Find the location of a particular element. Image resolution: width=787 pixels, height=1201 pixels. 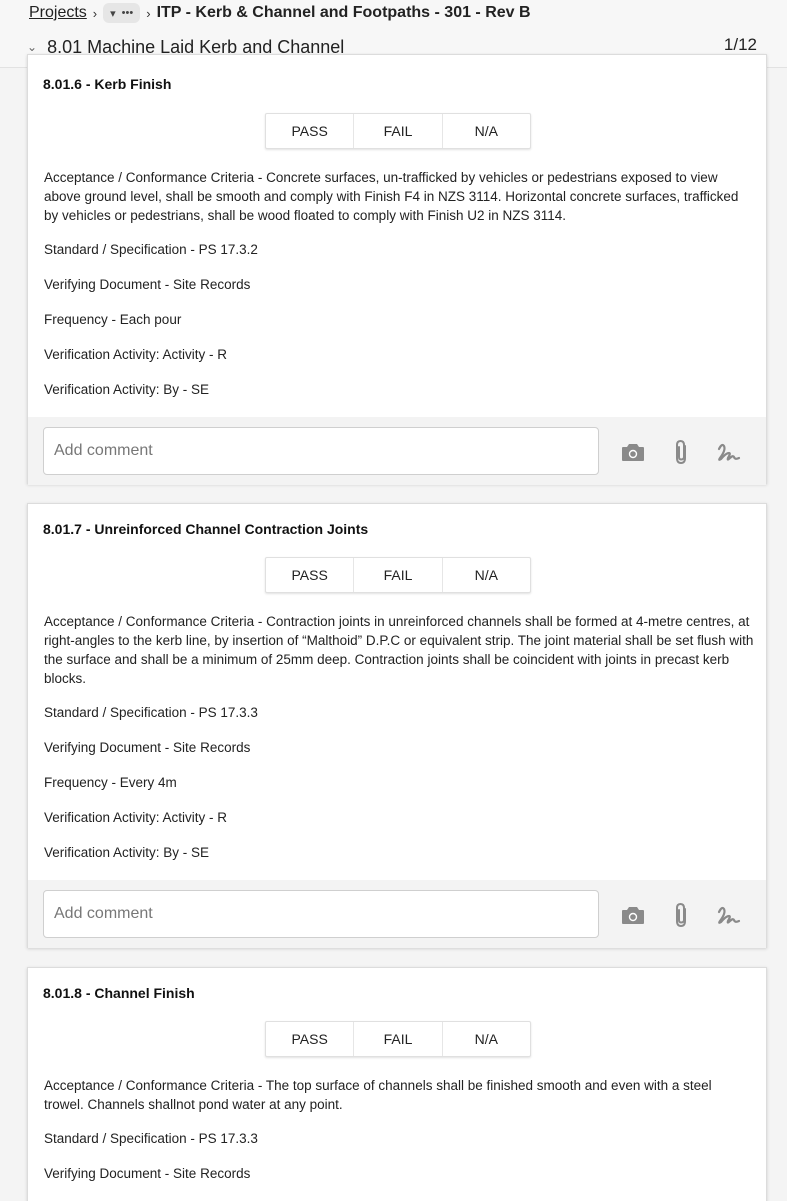

item-title: 8.01.6 - Kerb Finish is located at coordinates (107, 84).